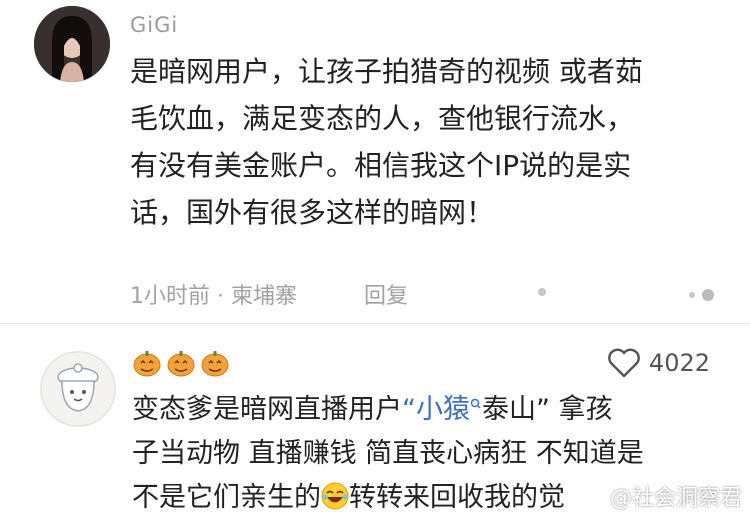  Describe the element at coordinates (475, 403) in the screenshot. I see `search-icon` at that location.